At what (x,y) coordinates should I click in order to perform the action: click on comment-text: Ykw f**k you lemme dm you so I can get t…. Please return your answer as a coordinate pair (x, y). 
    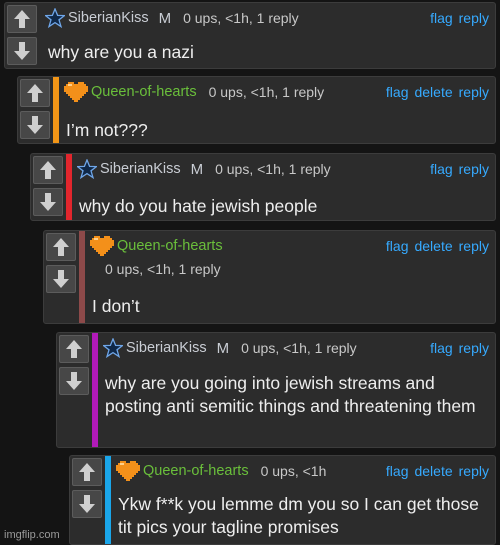
    Looking at the image, I should click on (298, 515).